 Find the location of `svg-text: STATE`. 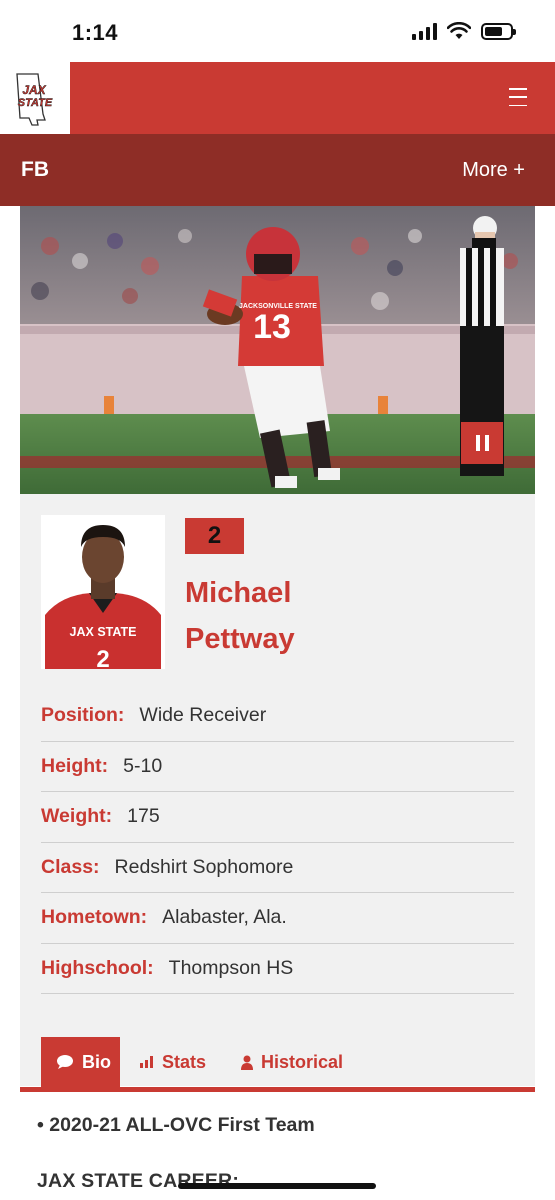

svg-text: STATE is located at coordinates (35, 103).